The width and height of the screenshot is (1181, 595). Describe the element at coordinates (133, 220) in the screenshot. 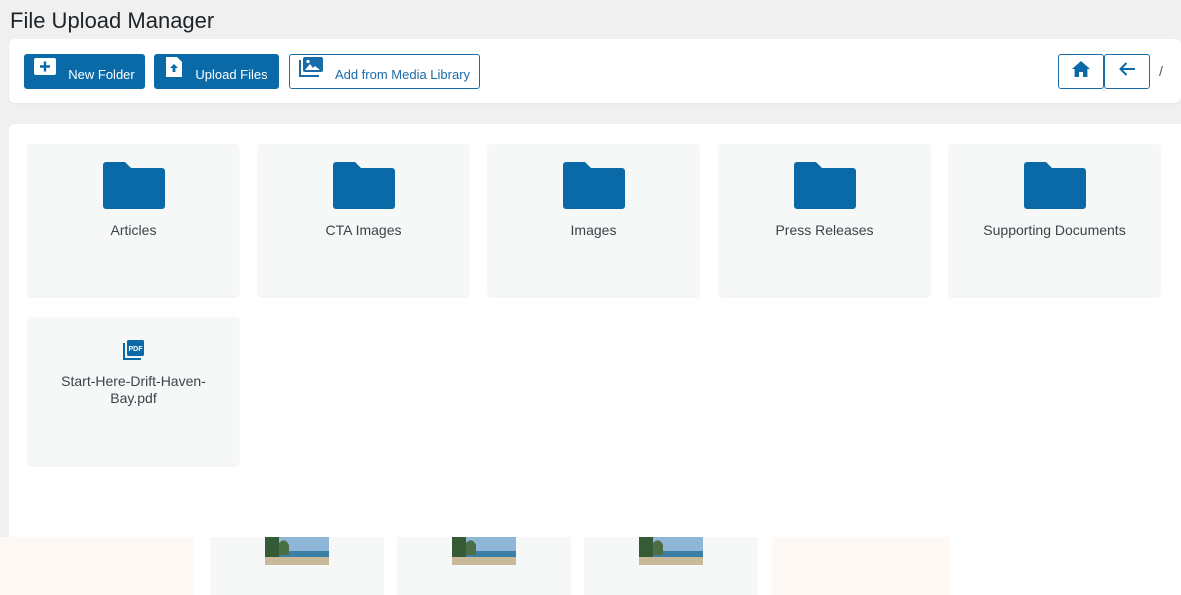

I see `folder-card-articles: Articles` at that location.